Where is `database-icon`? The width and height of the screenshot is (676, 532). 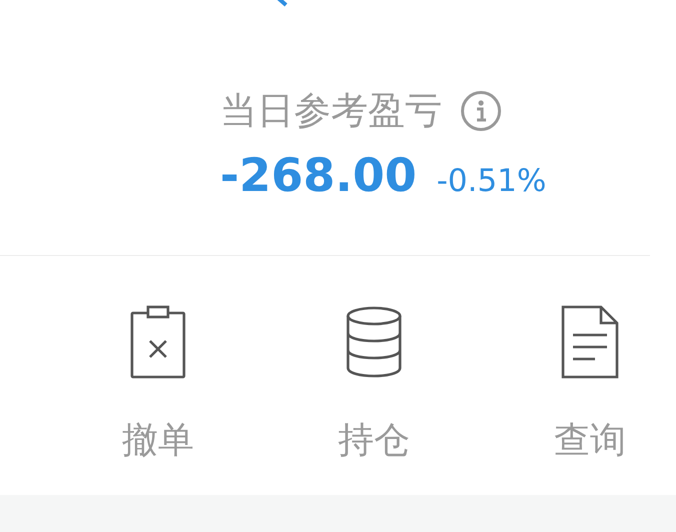 database-icon is located at coordinates (374, 342).